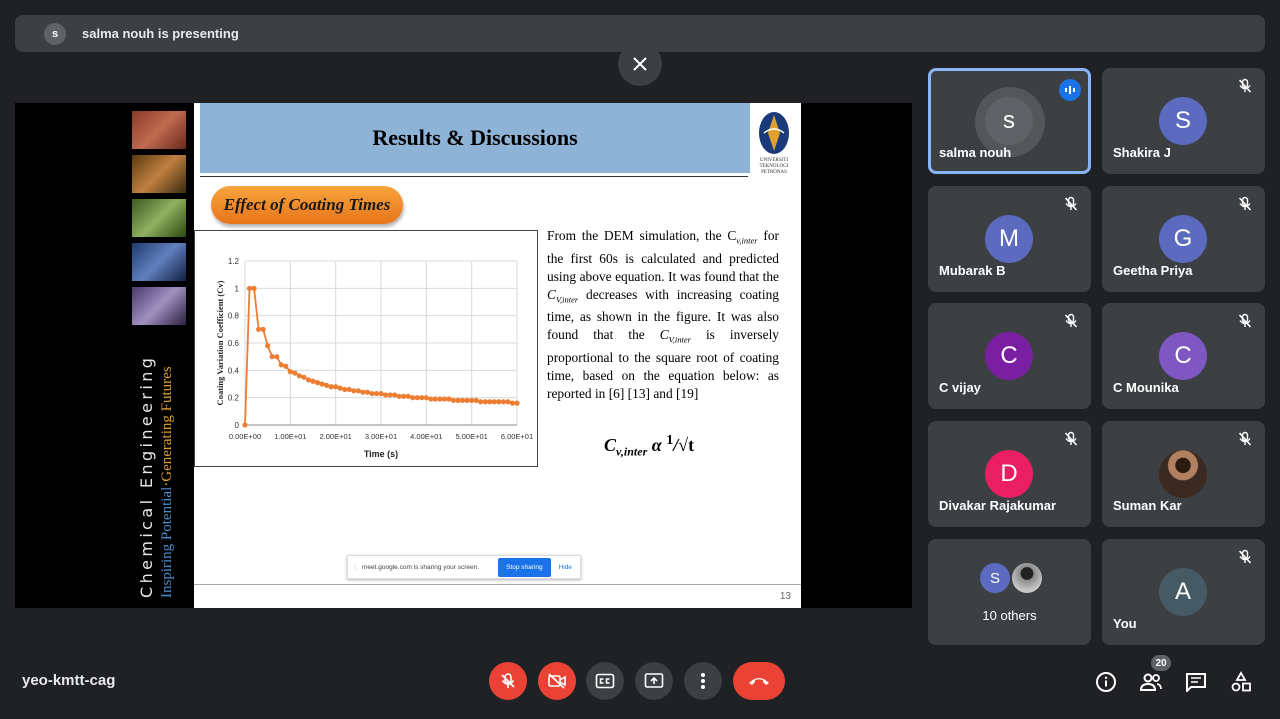 This screenshot has height=719, width=1280. I want to click on mic-off-icon, so click(508, 680).